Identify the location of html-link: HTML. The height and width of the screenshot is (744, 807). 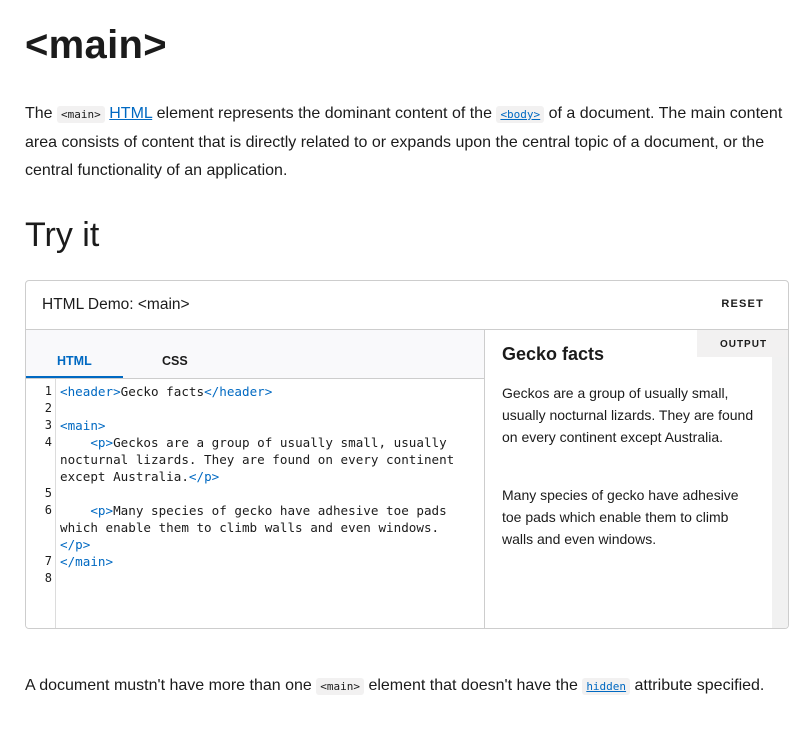
(130, 113).